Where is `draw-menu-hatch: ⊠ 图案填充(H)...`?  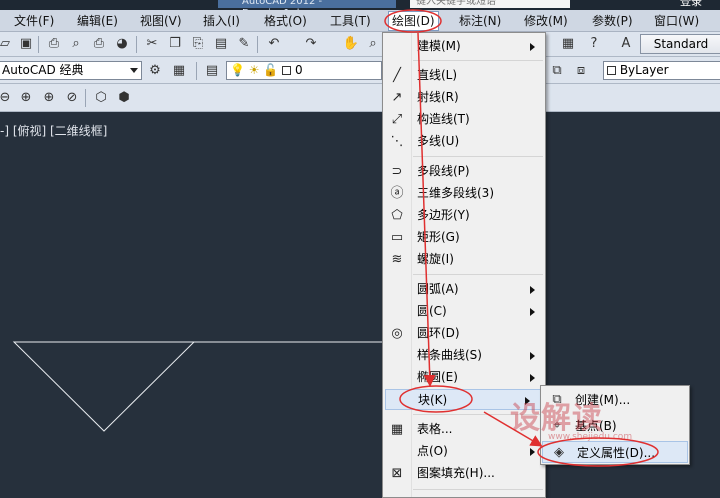 draw-menu-hatch: ⊠ 图案填充(H)... is located at coordinates (464, 473).